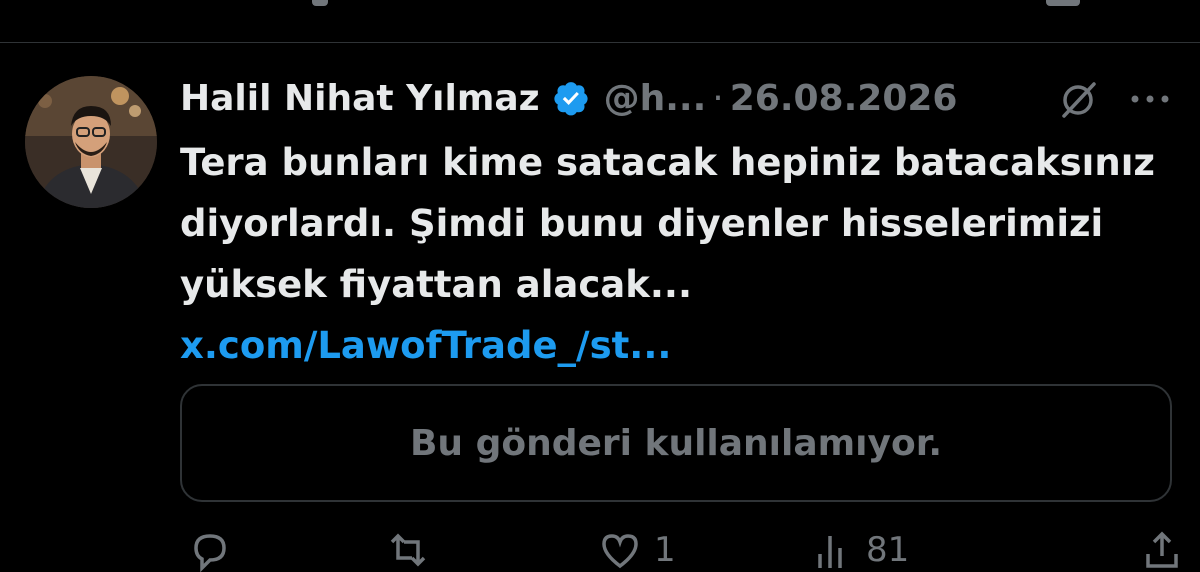 The width and height of the screenshot is (1200, 572). I want to click on share-button, so click(1162, 550).